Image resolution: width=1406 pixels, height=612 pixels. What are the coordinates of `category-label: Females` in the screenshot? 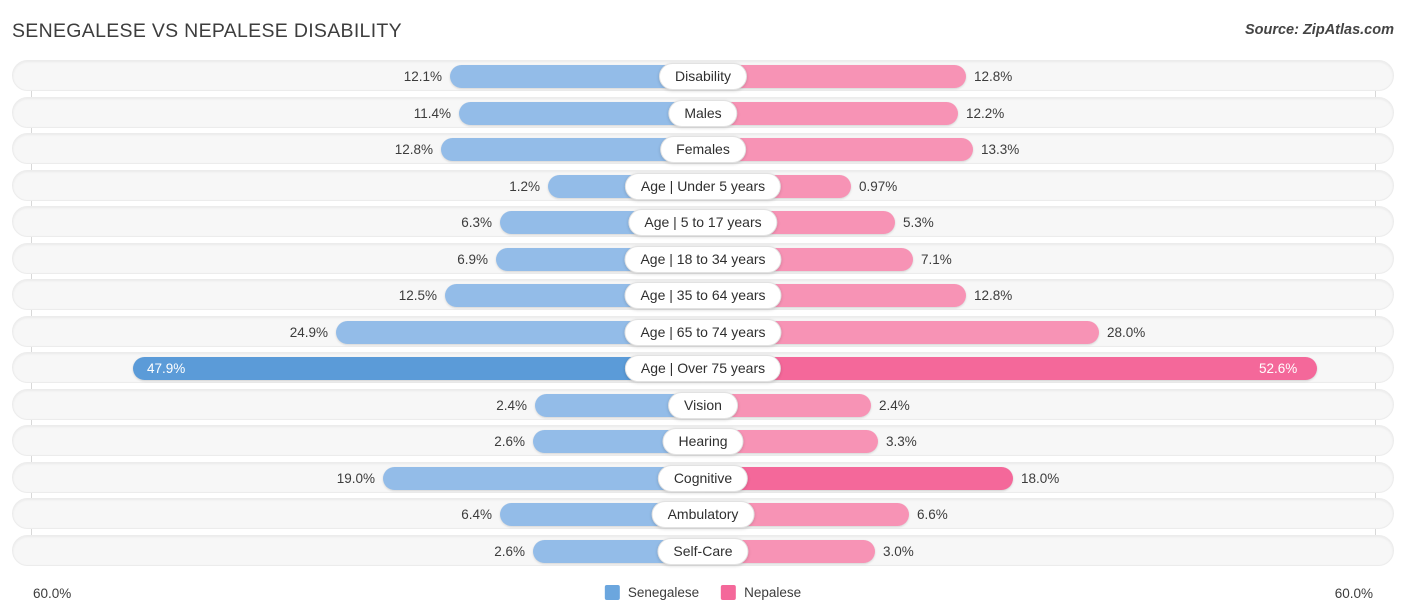 It's located at (703, 149).